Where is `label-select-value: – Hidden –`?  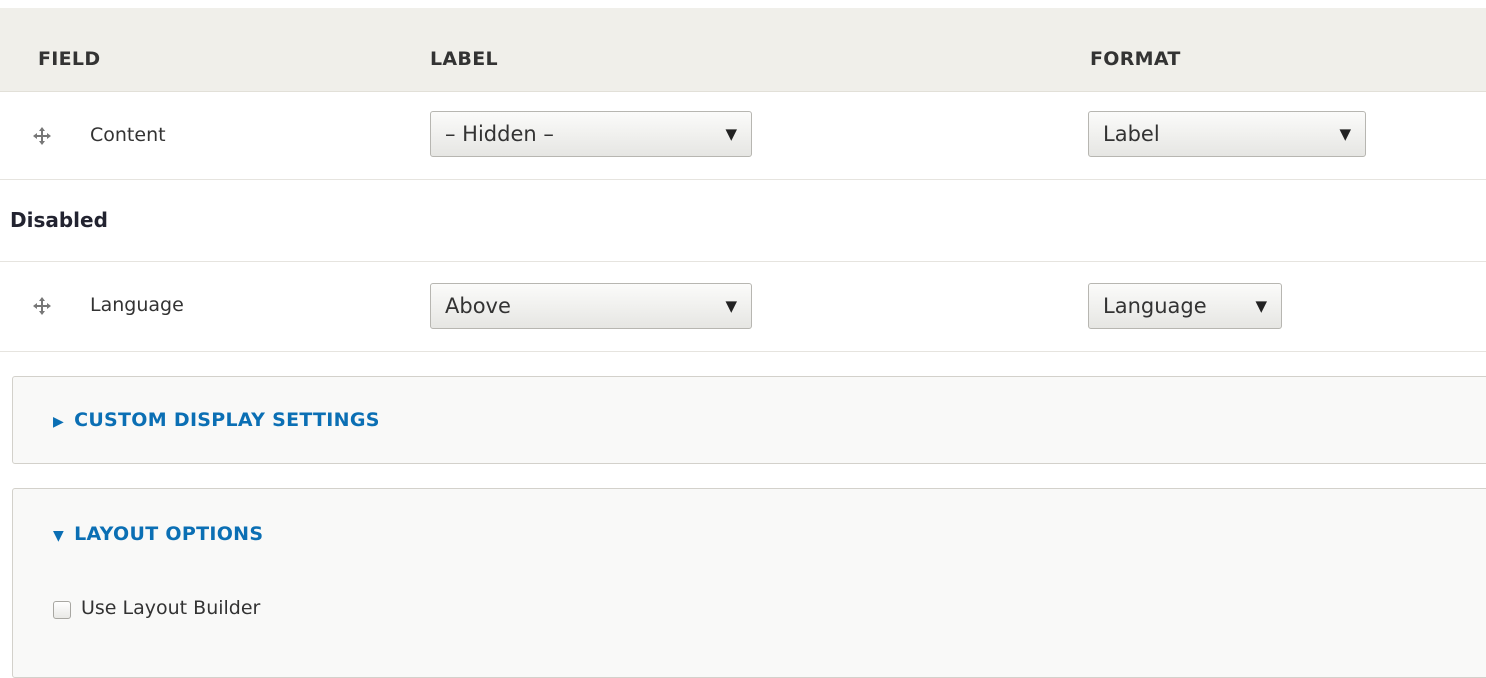 label-select-value: – Hidden – is located at coordinates (499, 134).